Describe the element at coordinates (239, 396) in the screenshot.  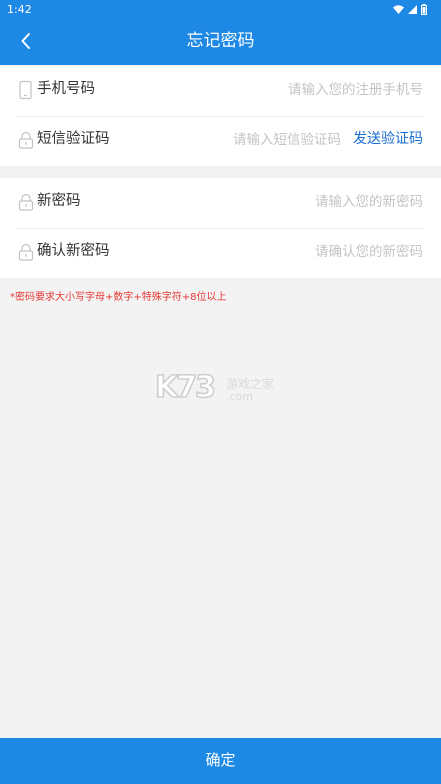
I see `watermark-domain: .com` at that location.